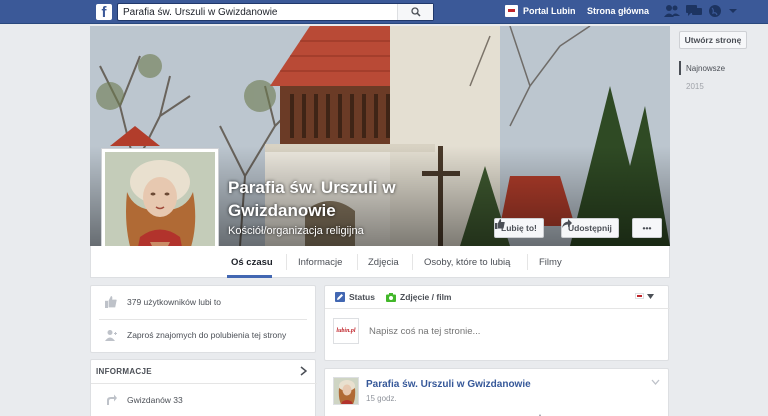  I want to click on like-page-button: Lubię to!, so click(519, 228).